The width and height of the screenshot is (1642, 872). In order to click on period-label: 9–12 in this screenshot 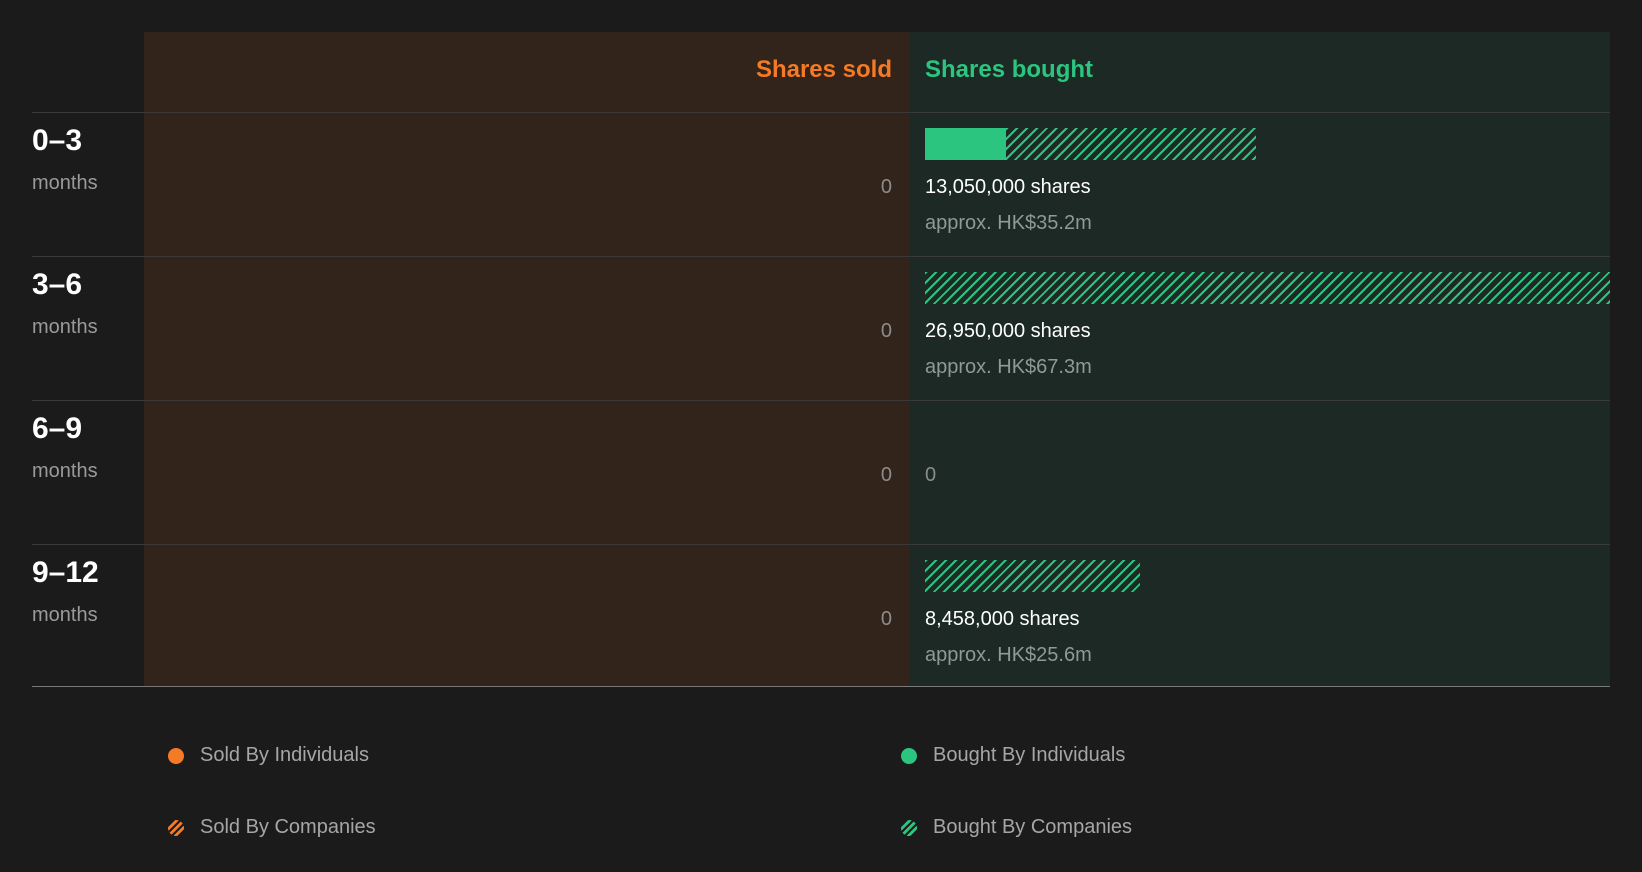, I will do `click(65, 572)`.